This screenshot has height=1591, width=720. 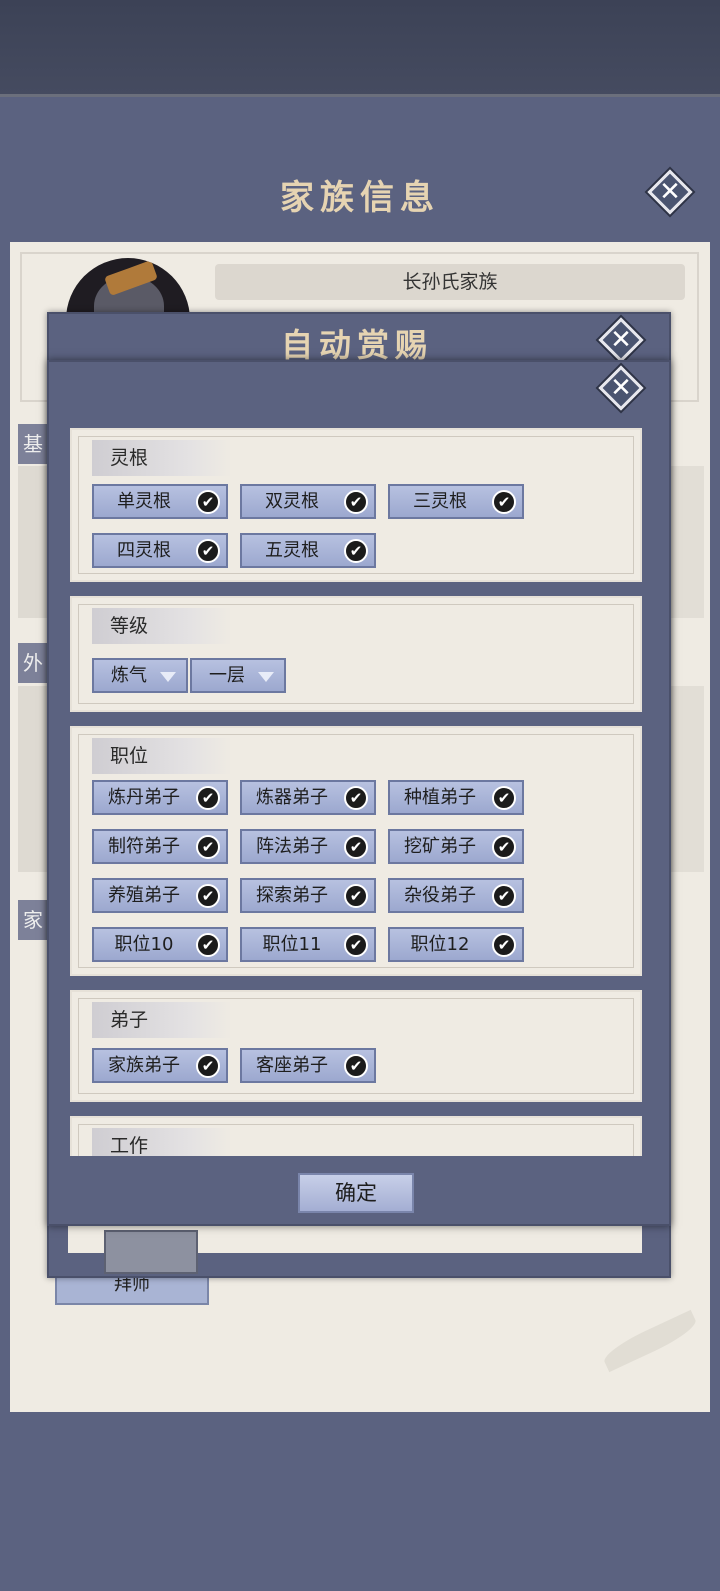 I want to click on family-name-field: 长孙氏家族, so click(x=450, y=282).